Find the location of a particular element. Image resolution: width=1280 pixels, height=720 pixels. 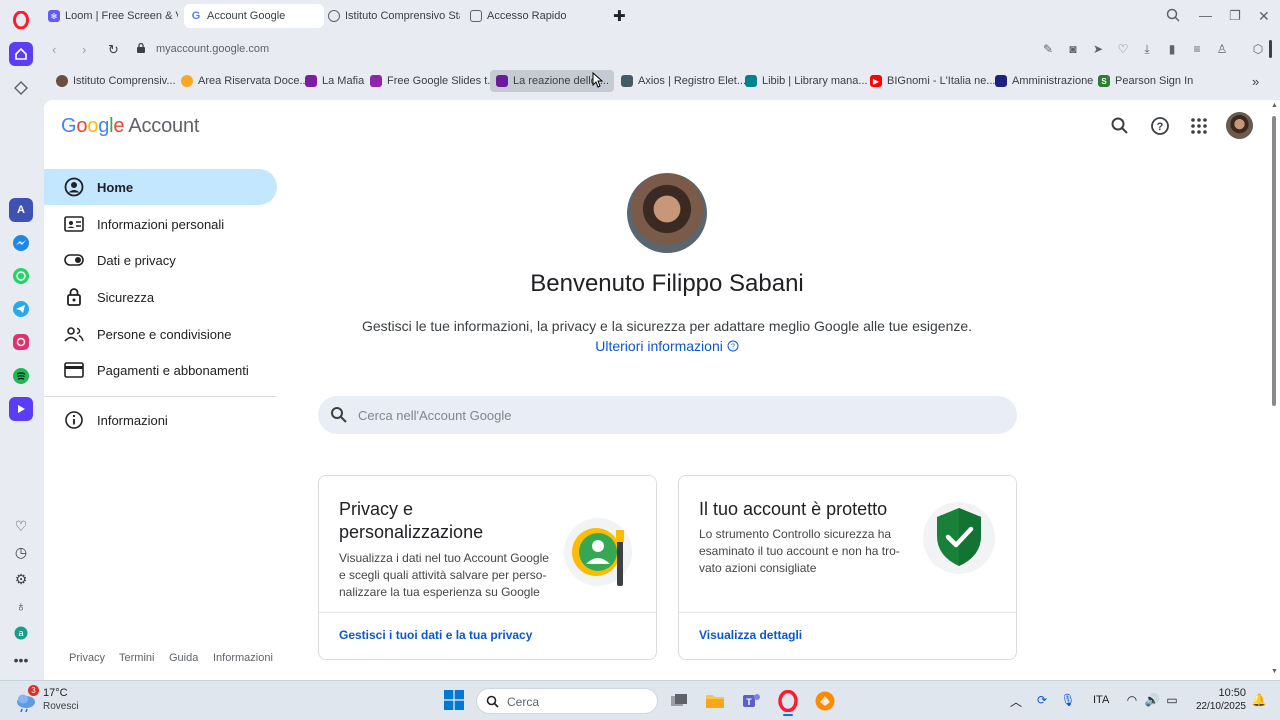

taskbar-task-view is located at coordinates (679, 701).